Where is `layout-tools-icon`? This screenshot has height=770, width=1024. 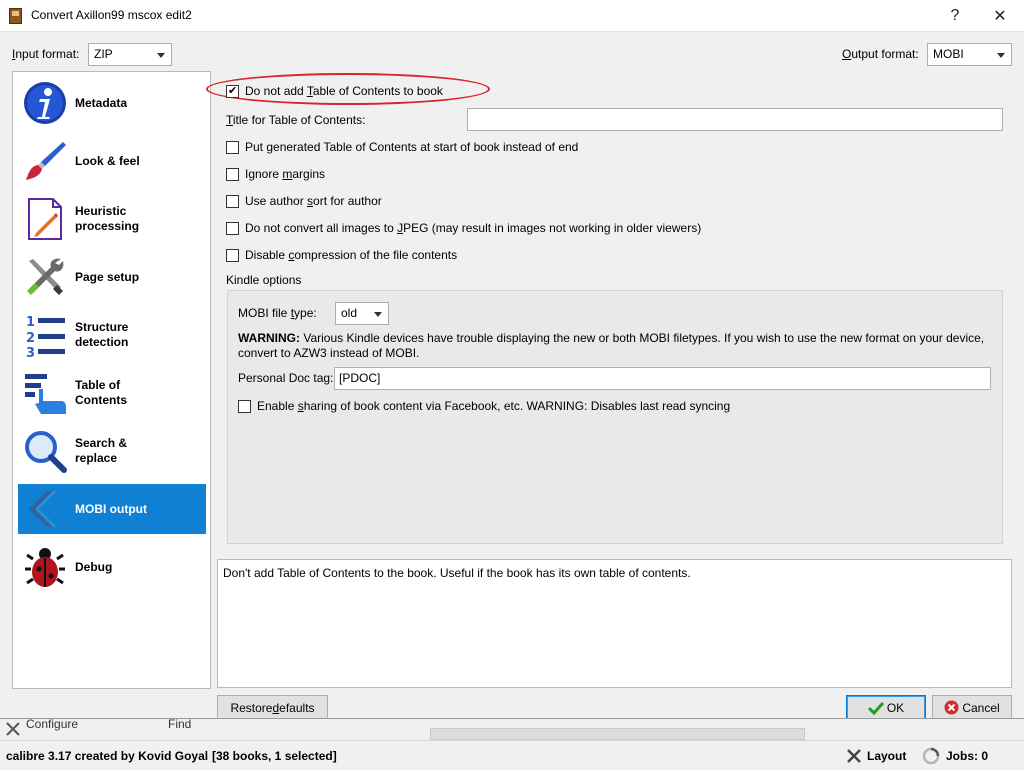 layout-tools-icon is located at coordinates (854, 756).